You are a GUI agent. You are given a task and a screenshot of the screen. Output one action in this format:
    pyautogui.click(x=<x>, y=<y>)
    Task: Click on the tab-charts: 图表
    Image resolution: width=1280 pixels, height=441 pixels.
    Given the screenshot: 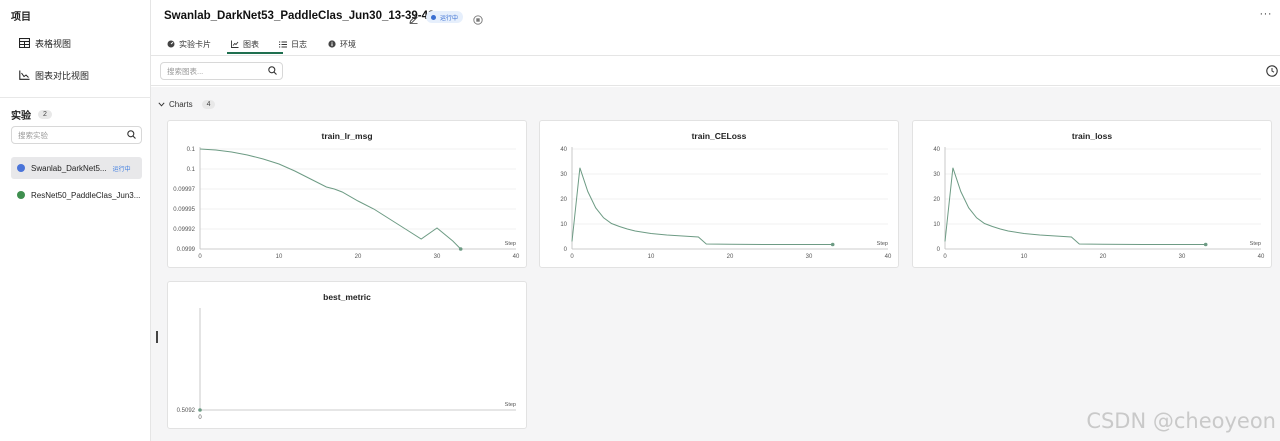 What is the action you would take?
    pyautogui.click(x=255, y=44)
    